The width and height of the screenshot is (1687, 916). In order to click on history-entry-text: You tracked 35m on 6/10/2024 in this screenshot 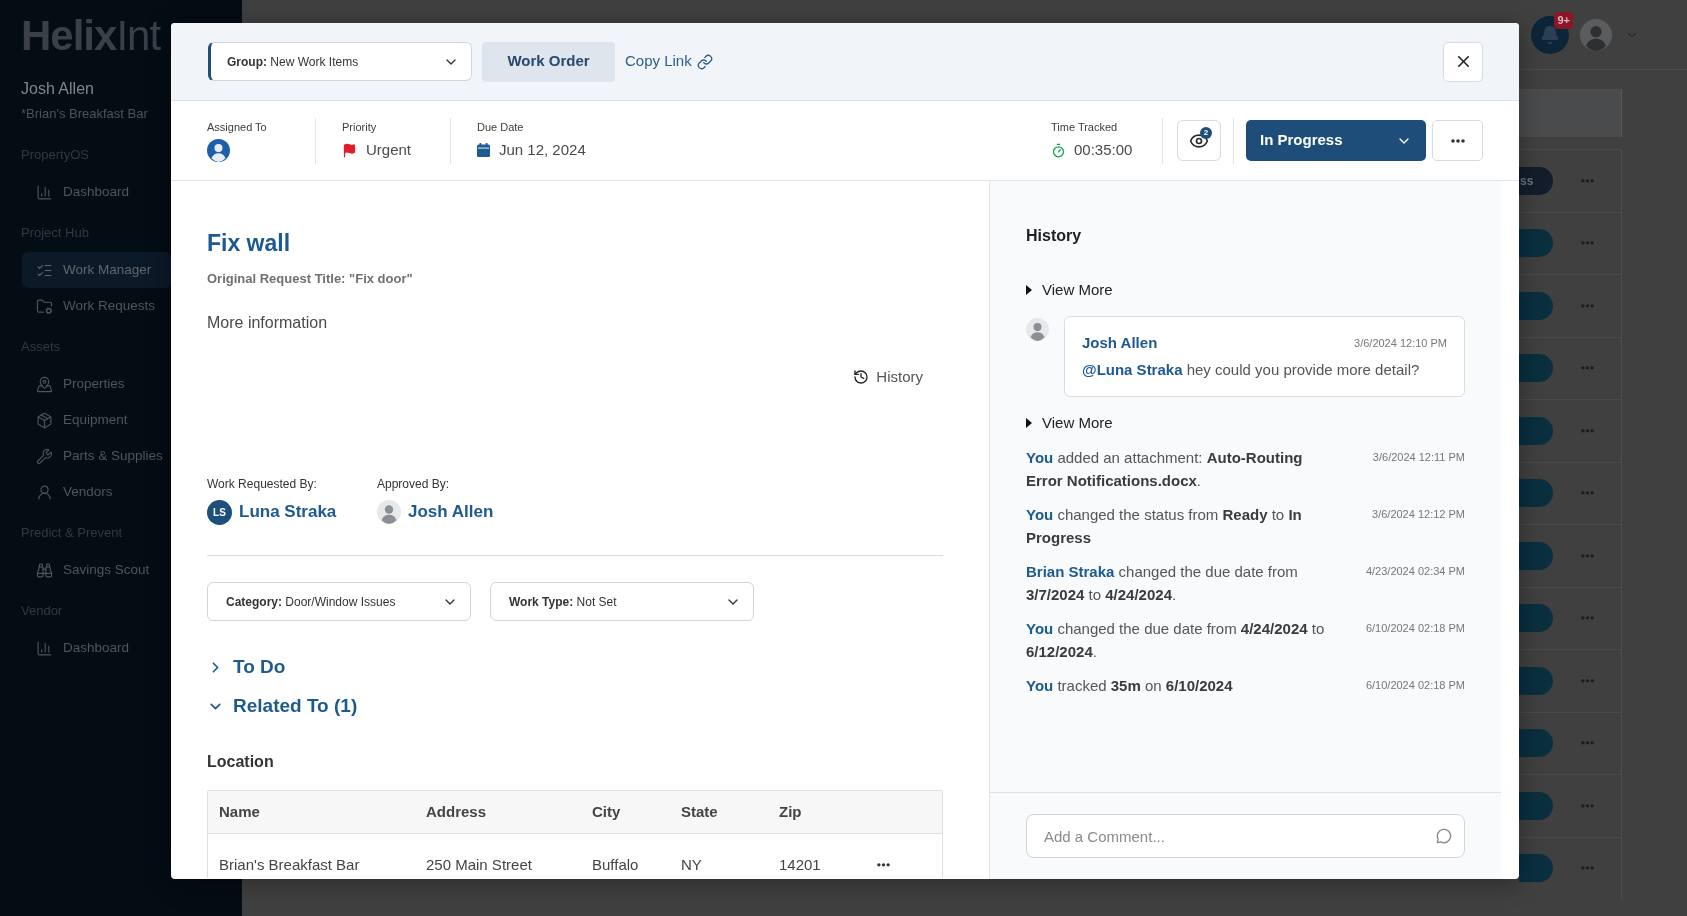, I will do `click(1130, 686)`.